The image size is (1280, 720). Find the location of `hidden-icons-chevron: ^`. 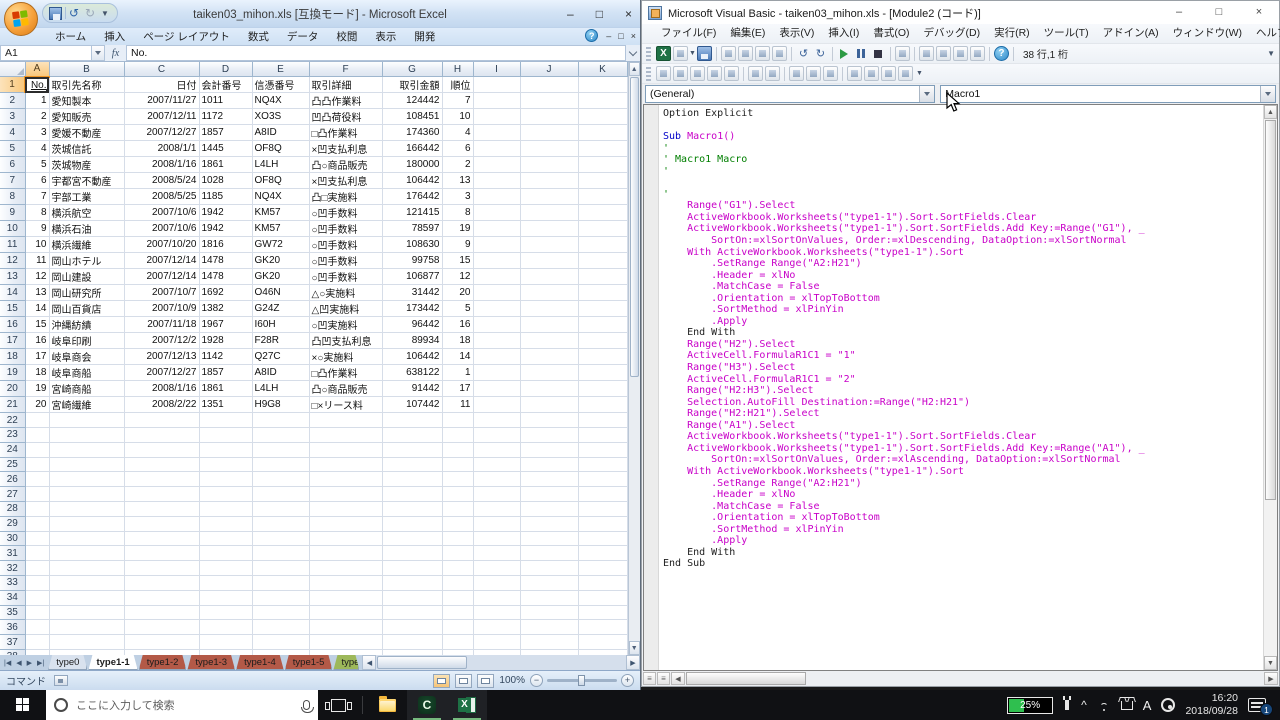

hidden-icons-chevron: ^ is located at coordinates (1084, 705).